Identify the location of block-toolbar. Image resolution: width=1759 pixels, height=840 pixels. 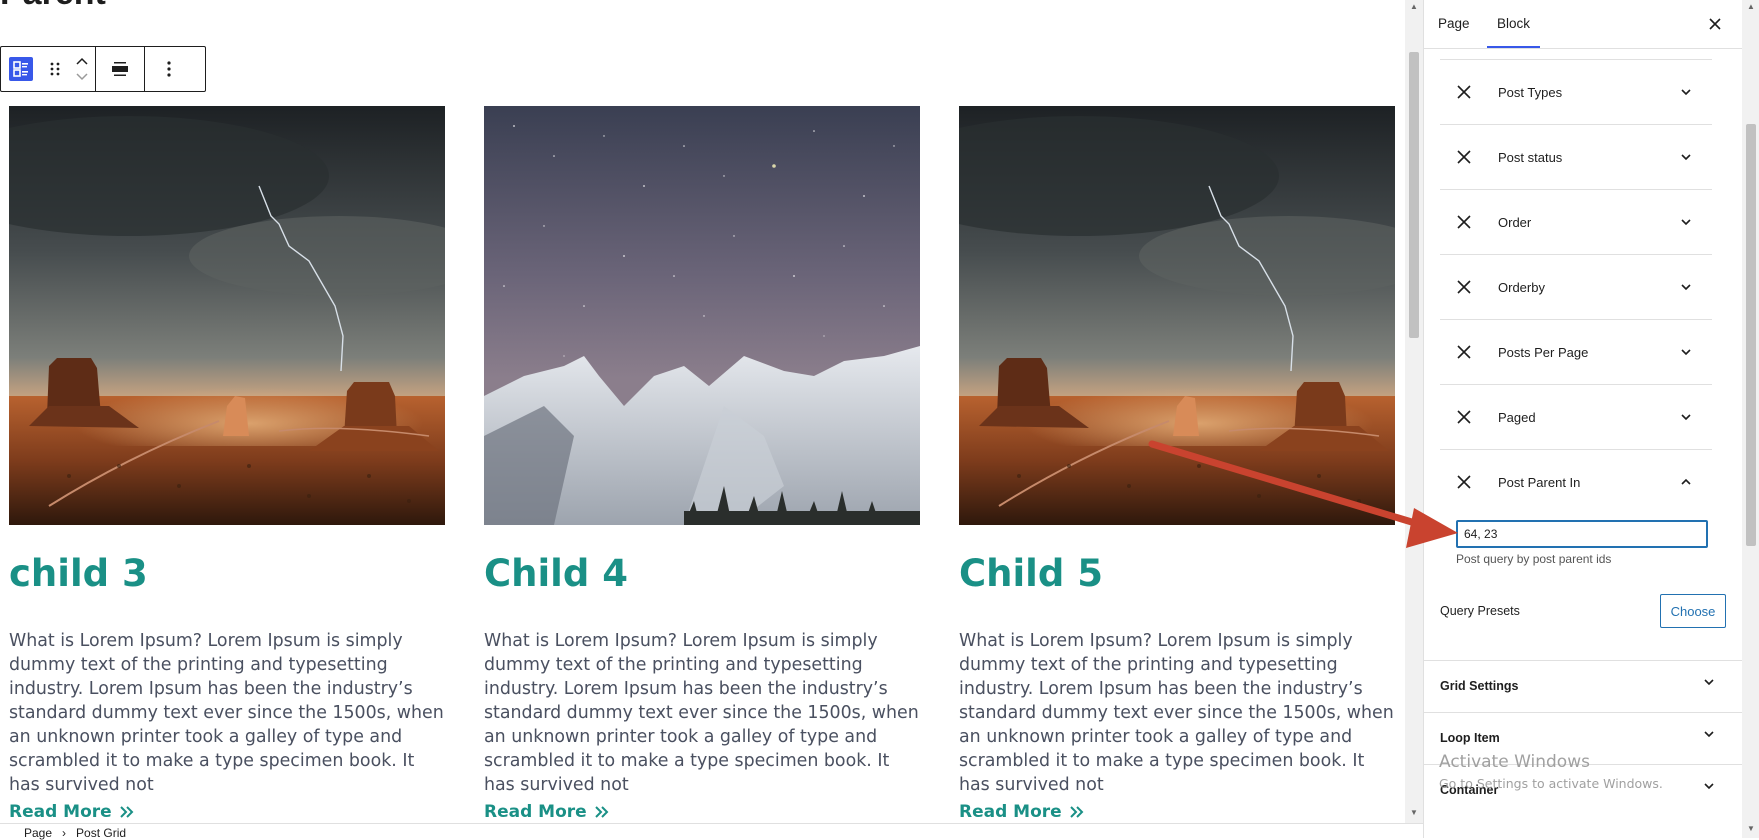
(103, 69).